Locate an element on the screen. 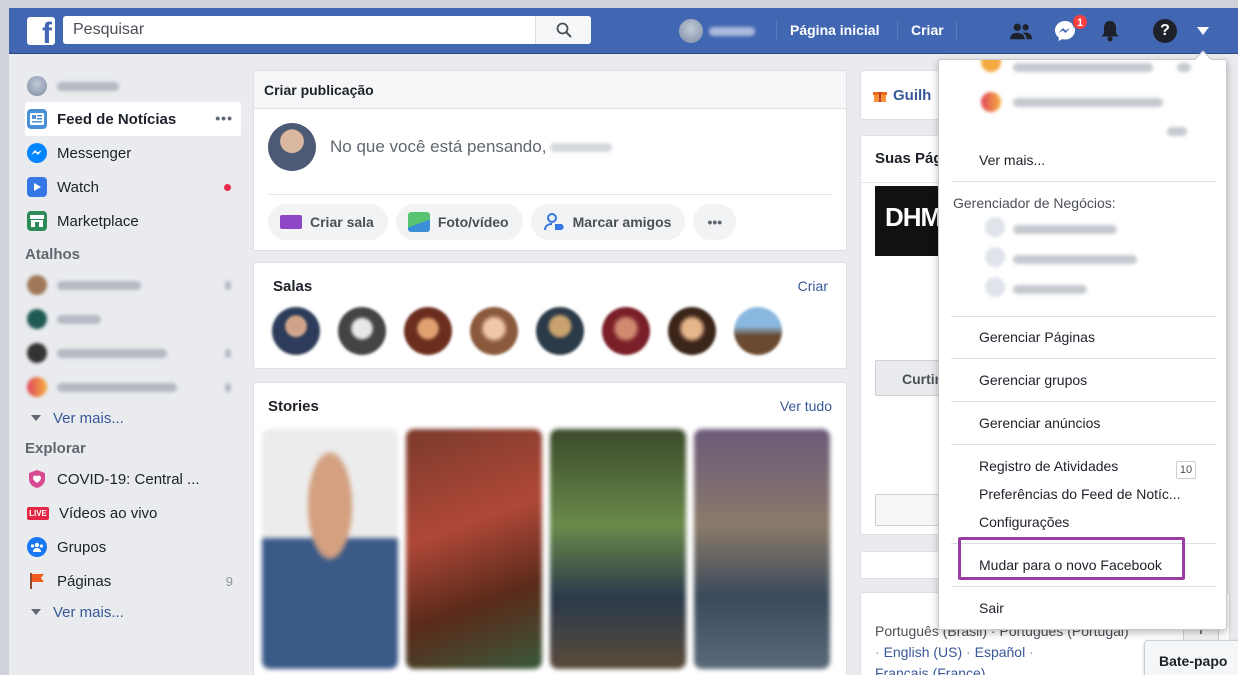 The image size is (1238, 675). manage-ads-item: Gerenciar anúncios is located at coordinates (1039, 423).